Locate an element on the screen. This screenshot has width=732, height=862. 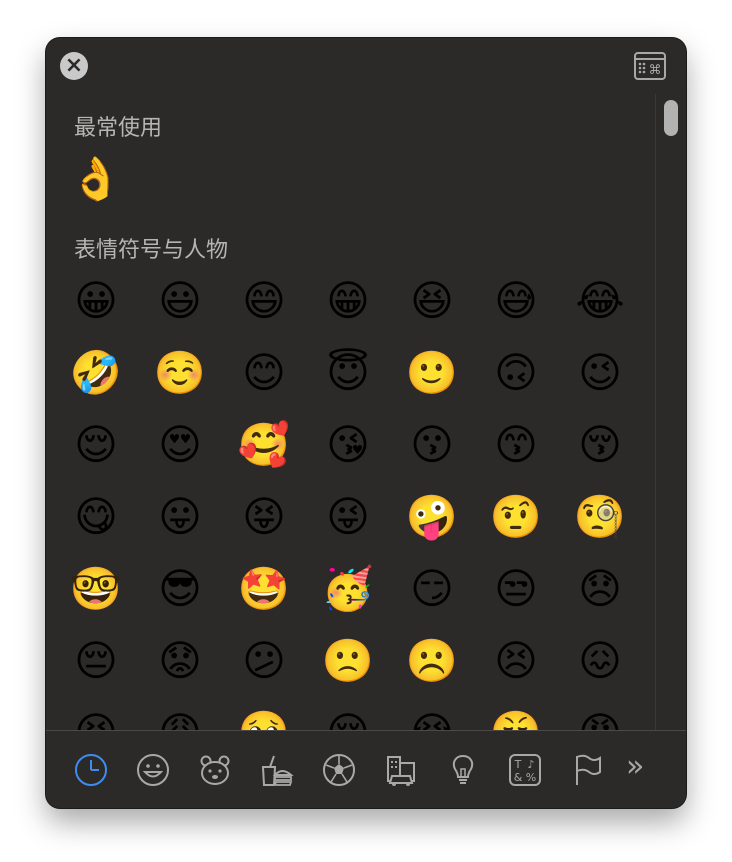
emoji-item: 😫 is located at coordinates (96, 721).